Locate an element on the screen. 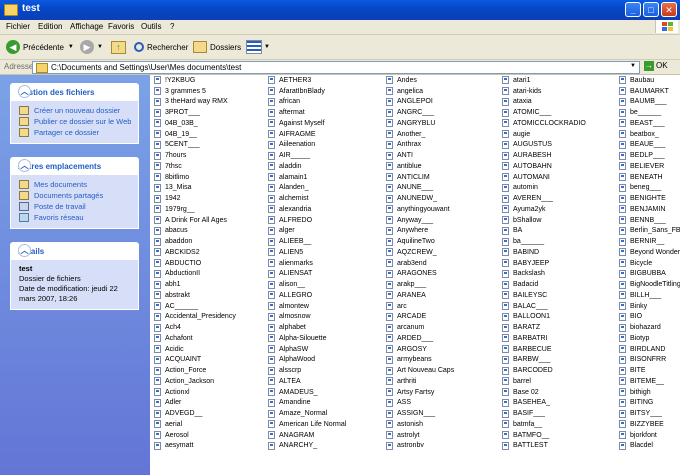  maximize-button: □ is located at coordinates (651, 9).